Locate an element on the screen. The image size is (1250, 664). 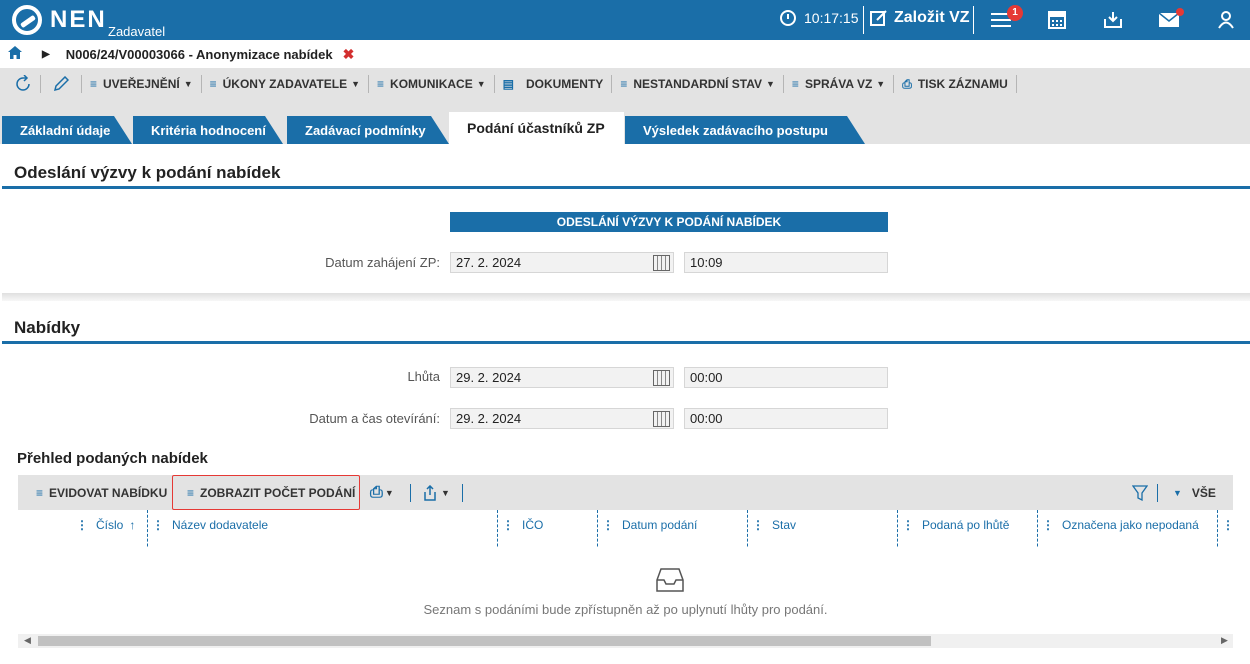
menu-actions-label: ÚKONY ZADAVATELE is located at coordinates (285, 84).